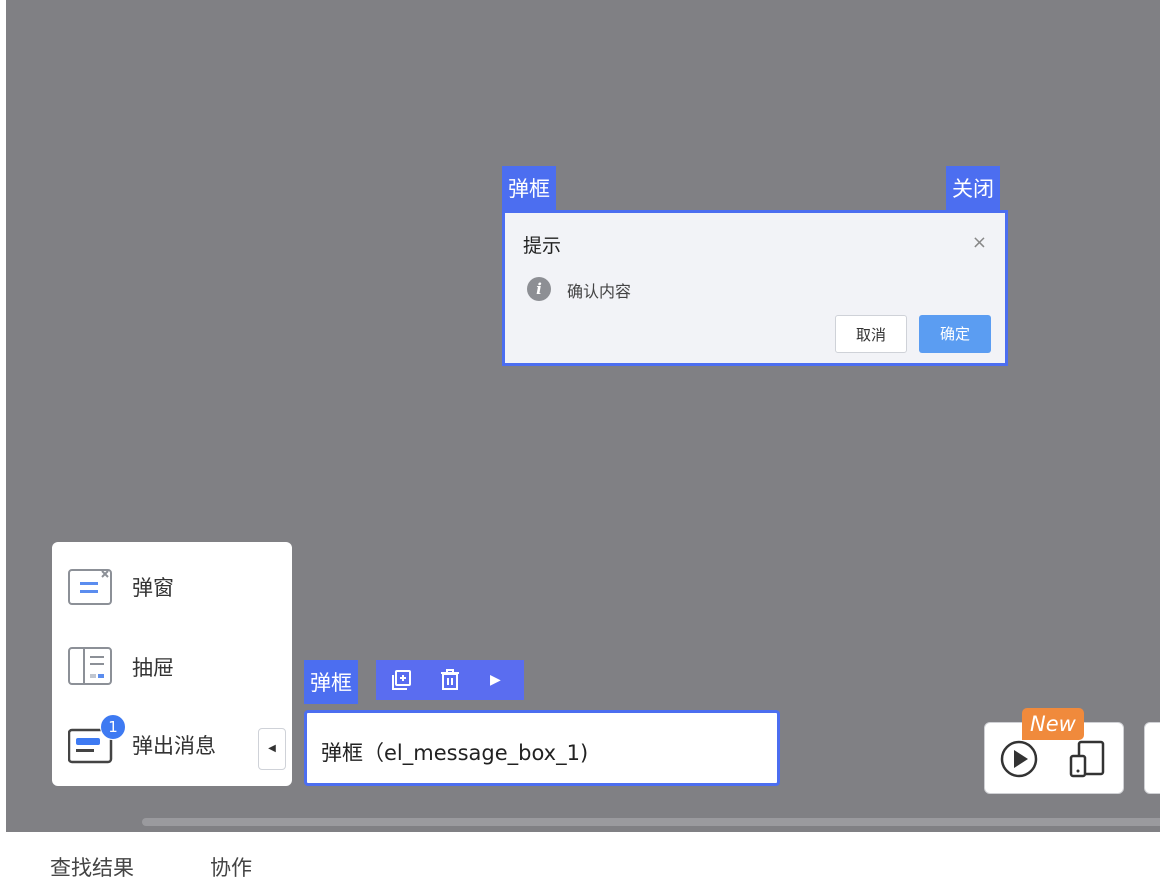 This screenshot has width=1160, height=882. Describe the element at coordinates (153, 588) in the screenshot. I see `panel-item-label: 弹窗` at that location.